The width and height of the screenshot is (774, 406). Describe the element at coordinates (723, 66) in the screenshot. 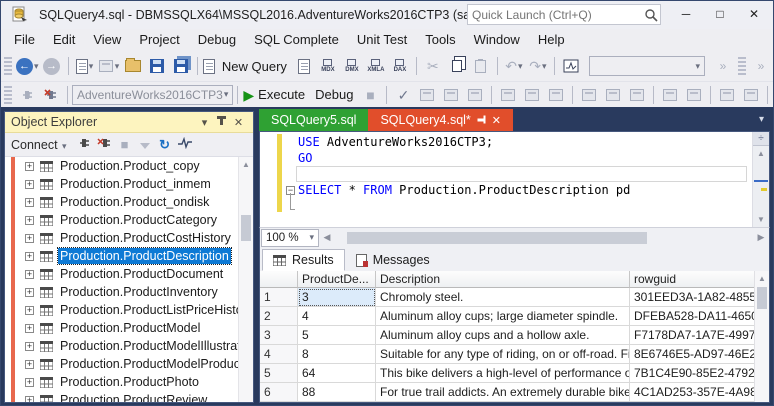

I see `toolbar-overflow-button: »` at that location.